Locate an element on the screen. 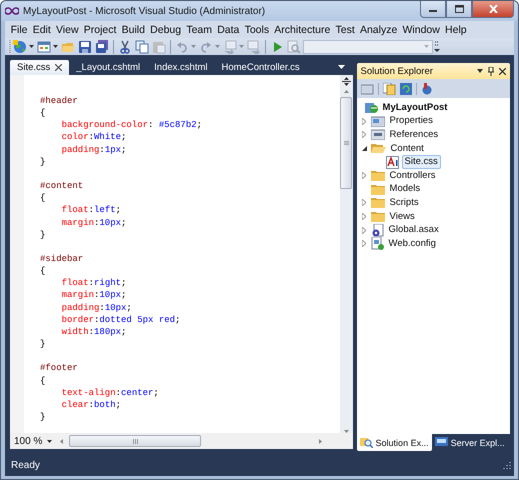  refresh-icon is located at coordinates (406, 88).